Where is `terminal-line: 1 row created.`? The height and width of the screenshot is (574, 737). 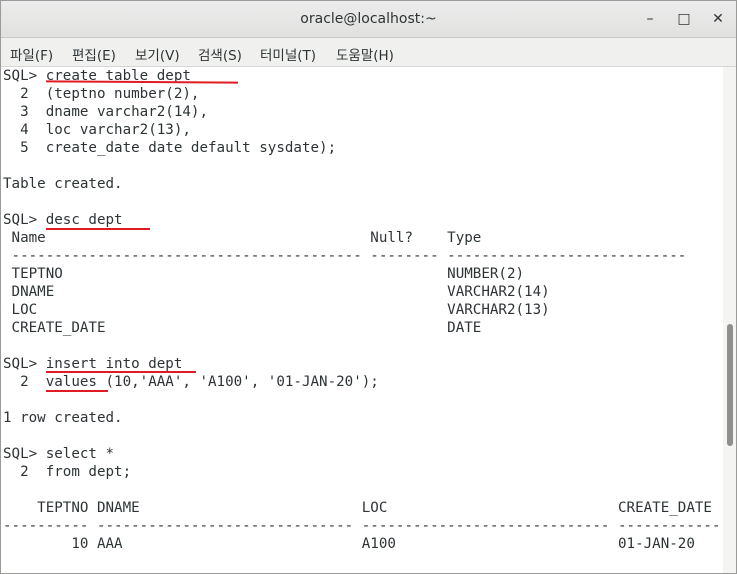
terminal-line: 1 row created. is located at coordinates (63, 418).